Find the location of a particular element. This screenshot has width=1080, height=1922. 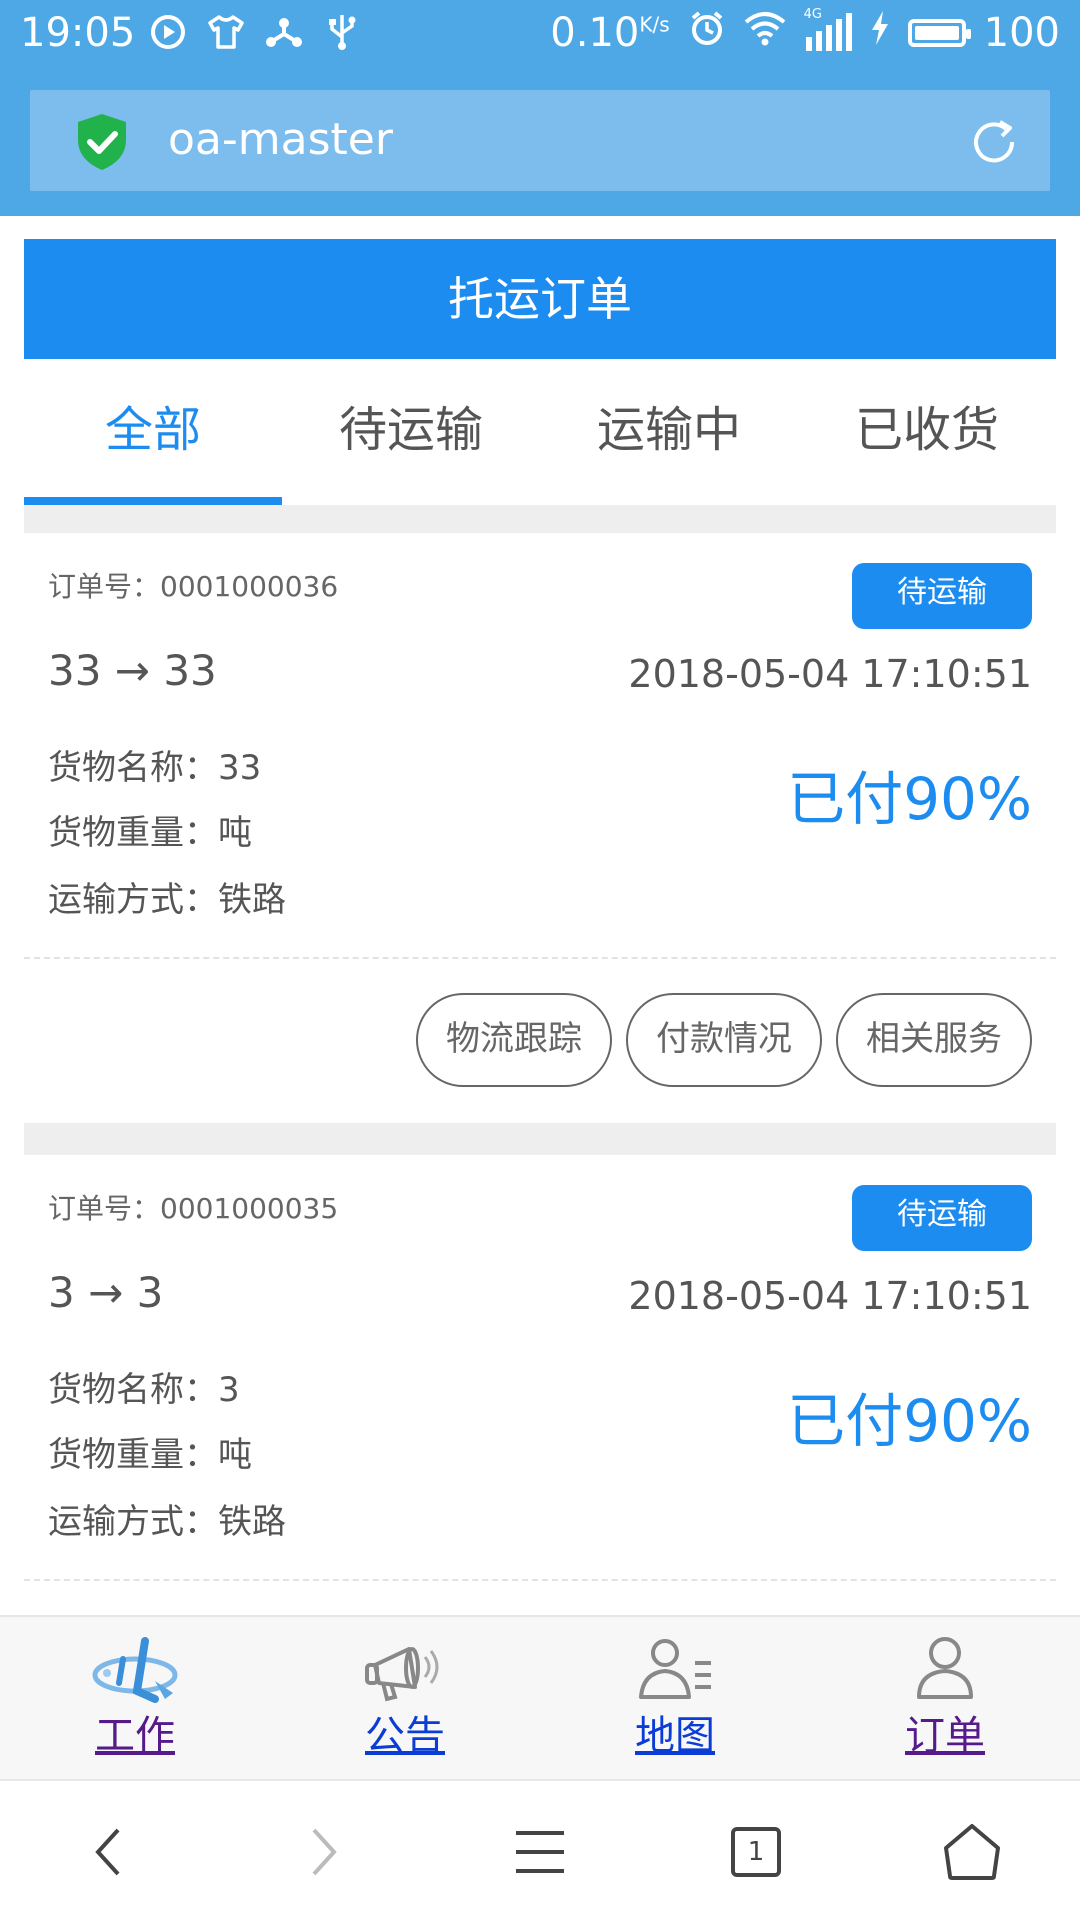

user-icon is located at coordinates (945, 1671).